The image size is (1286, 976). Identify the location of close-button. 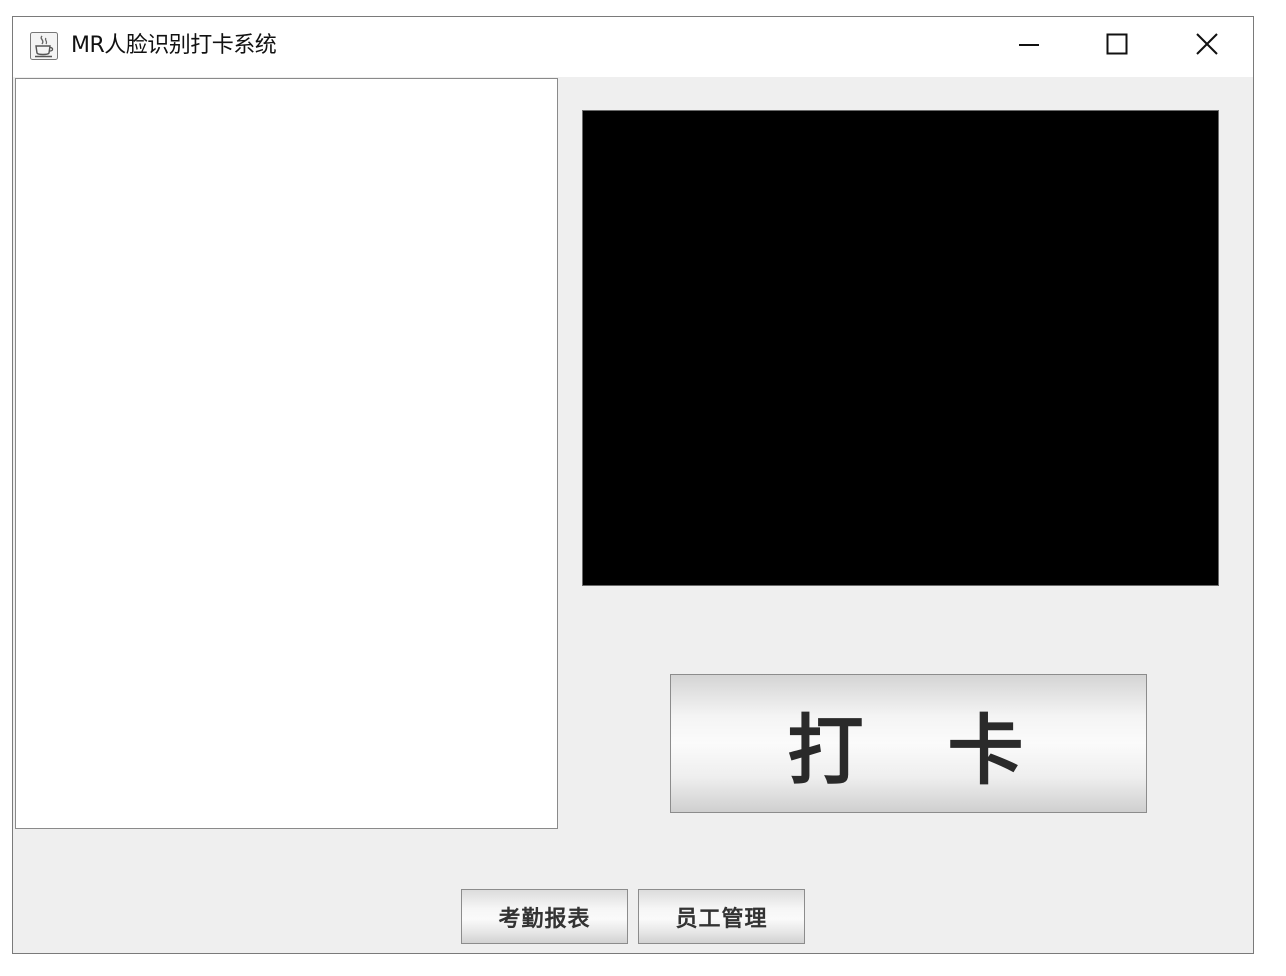
(1207, 46).